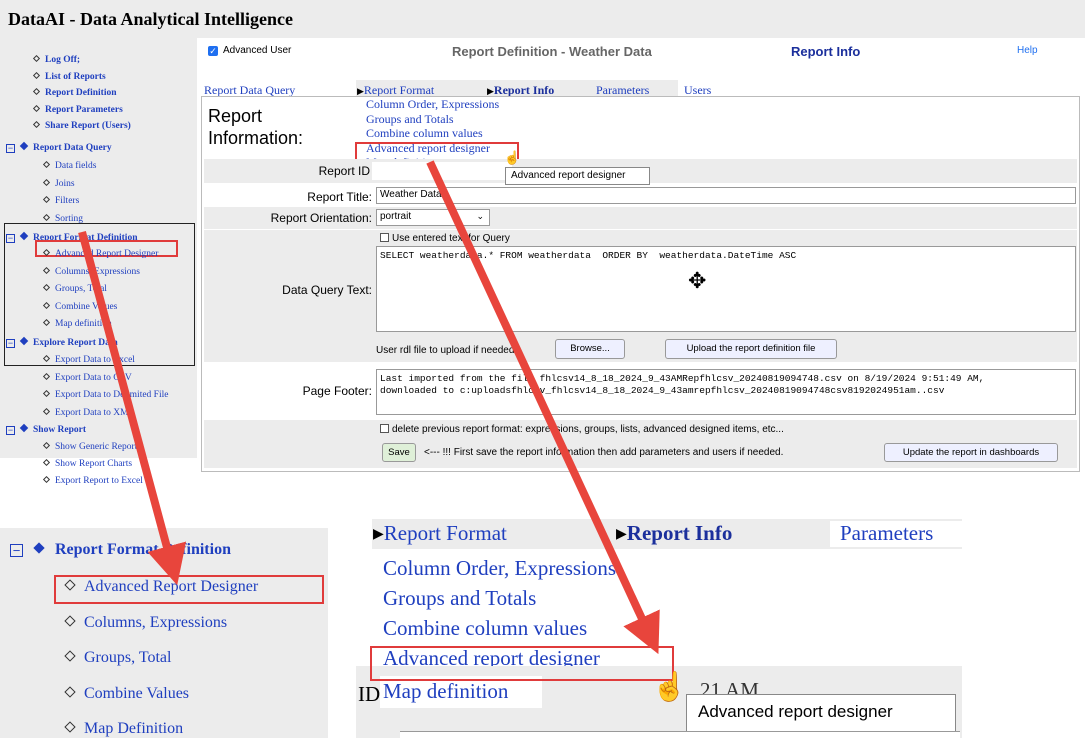 Image resolution: width=1085 pixels, height=738 pixels. What do you see at coordinates (543, 407) in the screenshot?
I see `arrow-right` at bounding box center [543, 407].